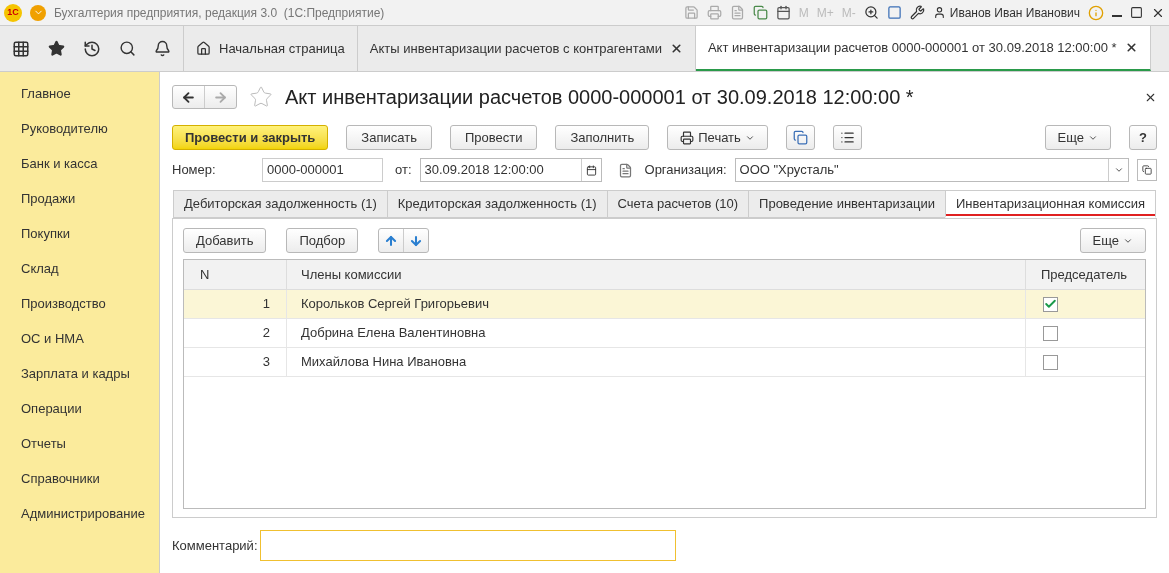  I want to click on table-row: 3 Михайлова Нина Ивановна, so click(664, 362).